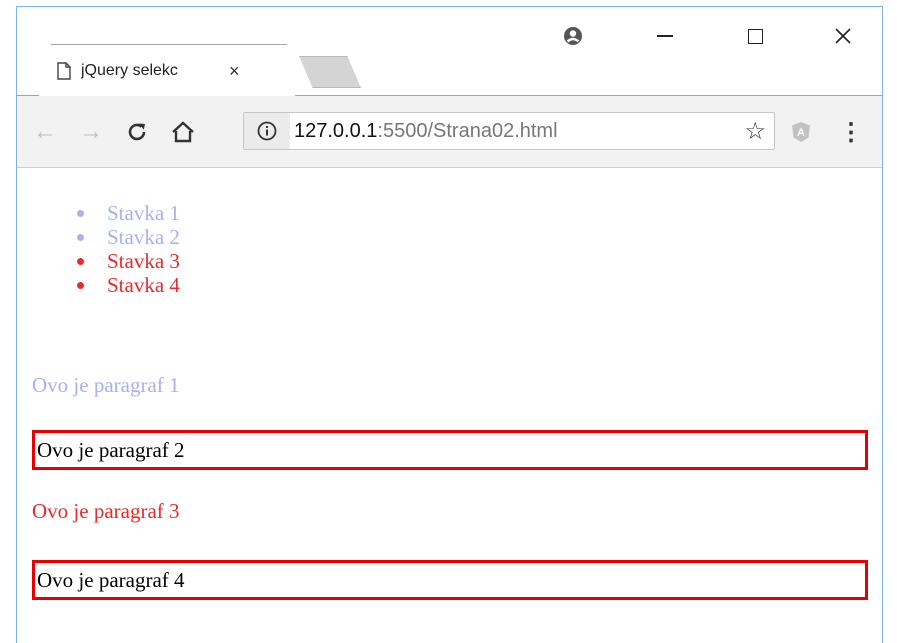  Describe the element at coordinates (449, 51) in the screenshot. I see `title-bar: jQuery selekc ×` at that location.